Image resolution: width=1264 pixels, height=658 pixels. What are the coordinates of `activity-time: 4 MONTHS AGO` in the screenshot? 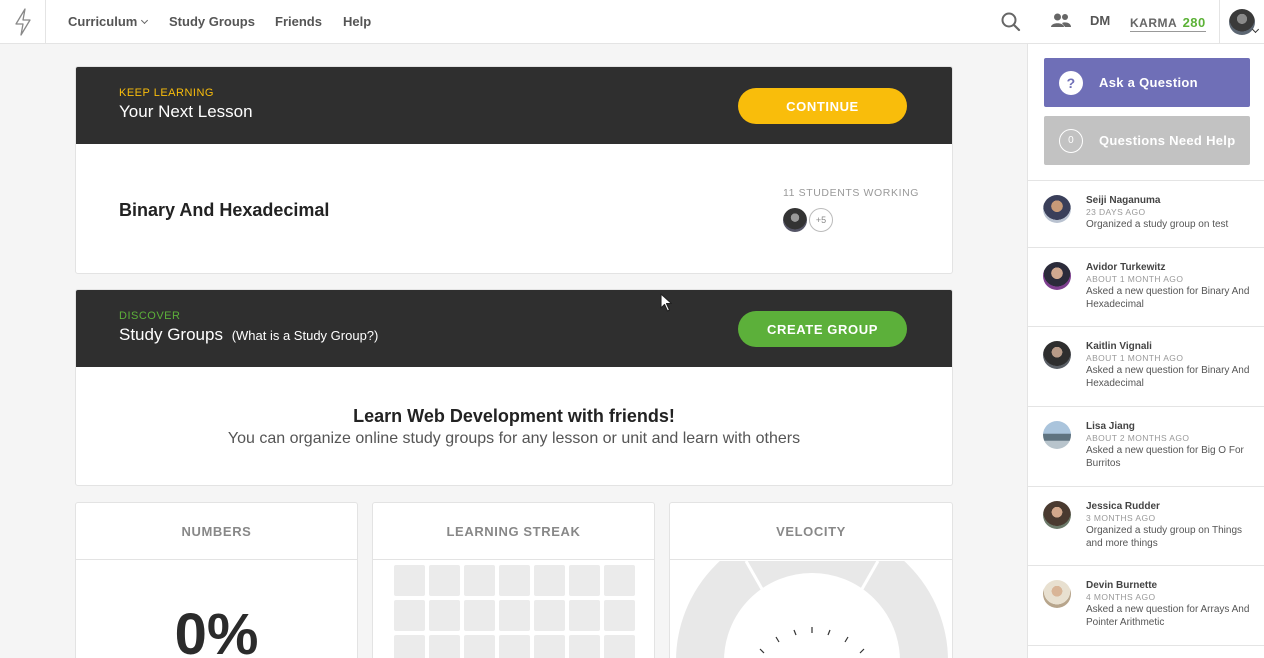 It's located at (1121, 597).